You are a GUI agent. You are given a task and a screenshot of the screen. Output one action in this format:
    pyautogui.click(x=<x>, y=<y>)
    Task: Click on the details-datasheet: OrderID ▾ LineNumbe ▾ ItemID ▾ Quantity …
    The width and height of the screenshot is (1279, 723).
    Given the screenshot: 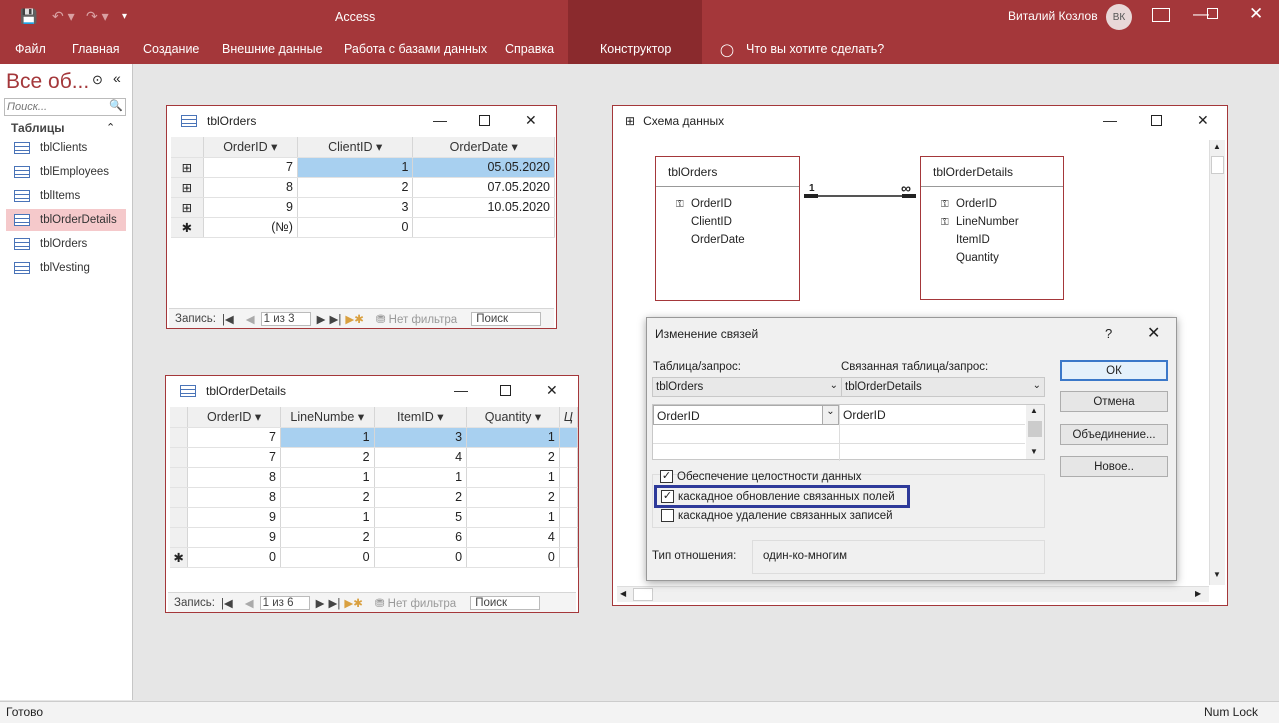 What is the action you would take?
    pyautogui.click(x=374, y=487)
    